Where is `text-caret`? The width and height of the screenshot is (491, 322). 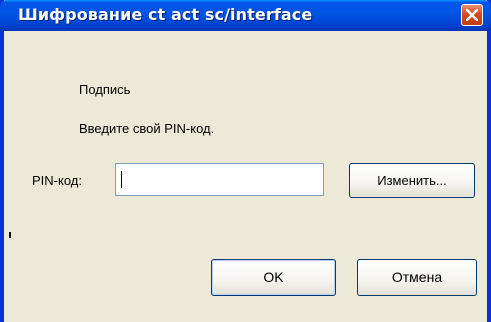
text-caret is located at coordinates (121, 179).